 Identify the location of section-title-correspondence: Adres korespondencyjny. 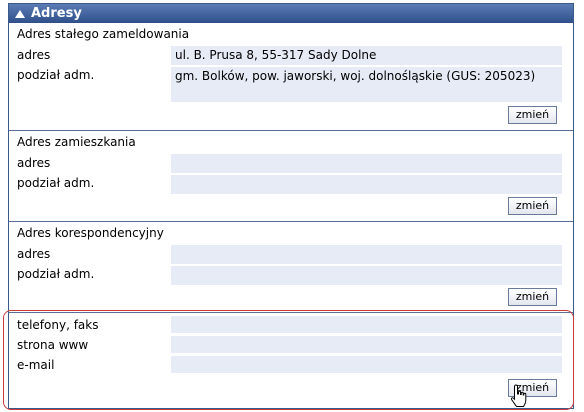
(90, 233).